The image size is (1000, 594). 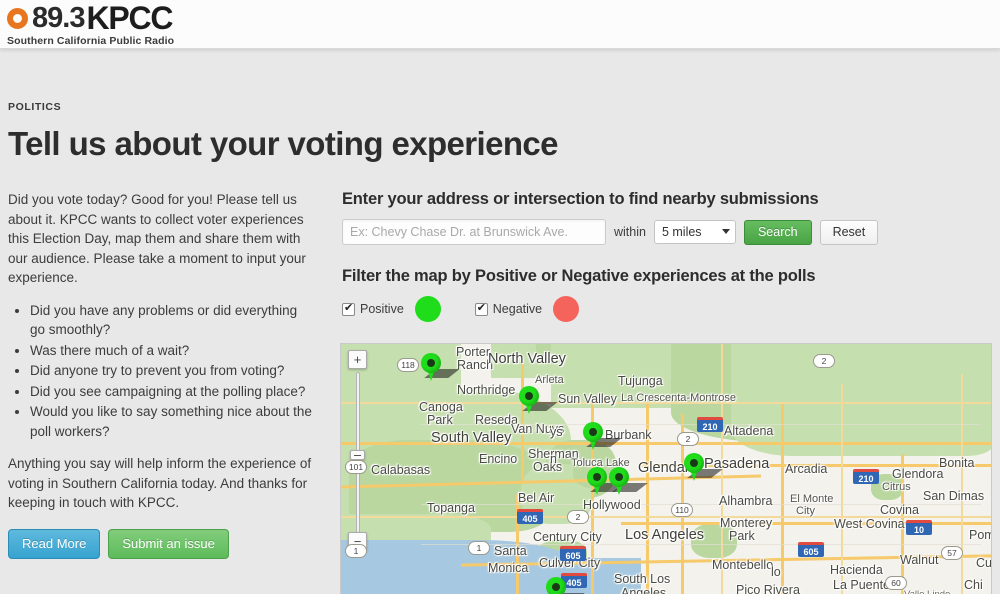 I want to click on map-green-area, so click(x=861, y=400).